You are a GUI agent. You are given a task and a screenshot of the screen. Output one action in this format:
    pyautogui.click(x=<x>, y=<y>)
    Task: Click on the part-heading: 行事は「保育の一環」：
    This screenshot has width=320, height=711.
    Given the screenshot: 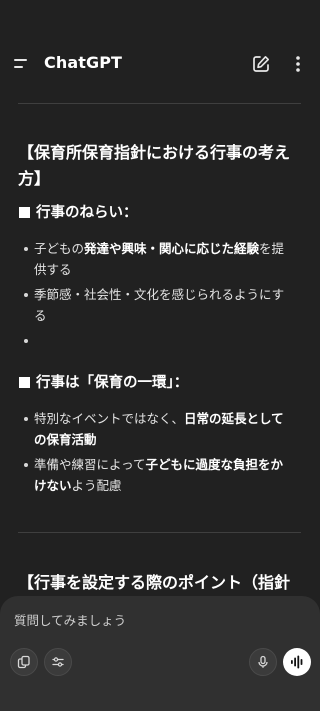 What is the action you would take?
    pyautogui.click(x=103, y=383)
    